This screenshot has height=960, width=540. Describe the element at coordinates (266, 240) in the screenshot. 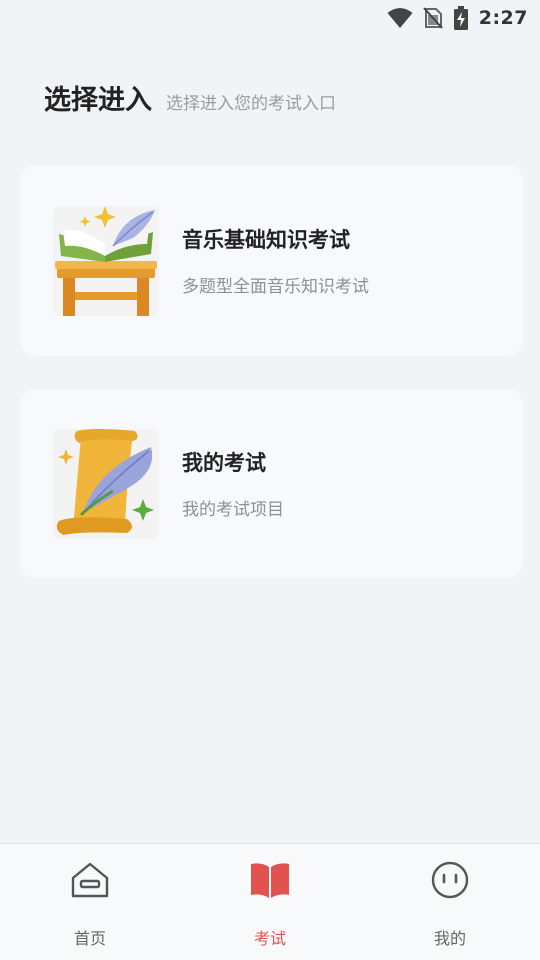

I see `card-title: 音乐基础知识考试` at that location.